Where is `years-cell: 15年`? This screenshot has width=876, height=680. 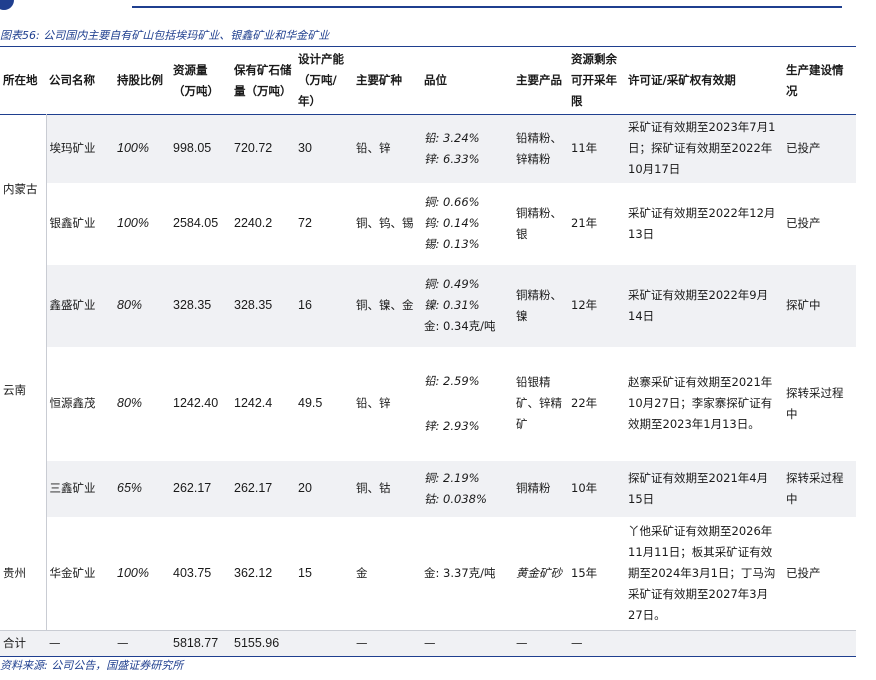 years-cell: 15年 is located at coordinates (584, 572).